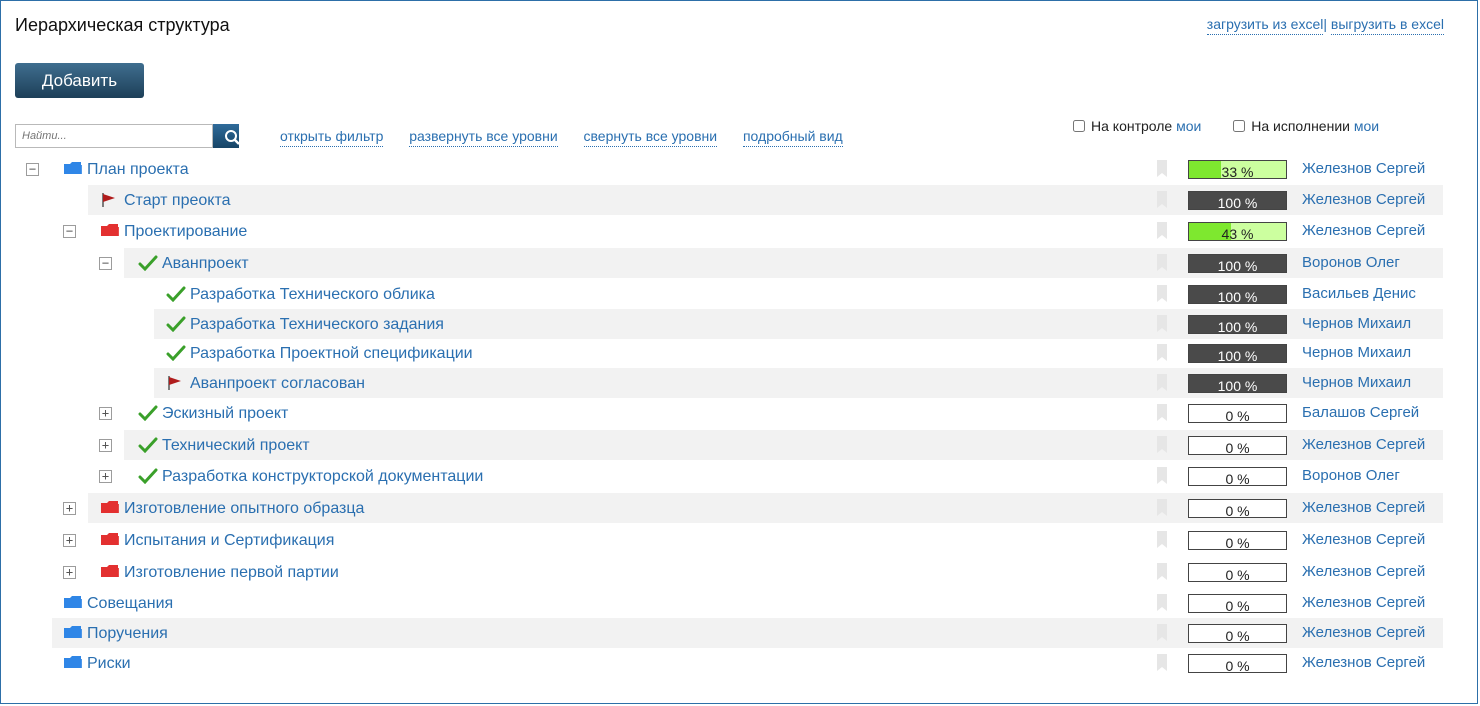 The height and width of the screenshot is (706, 1480). Describe the element at coordinates (322, 477) in the screenshot. I see `tree-item-label: Разработка конструкторской документации` at that location.